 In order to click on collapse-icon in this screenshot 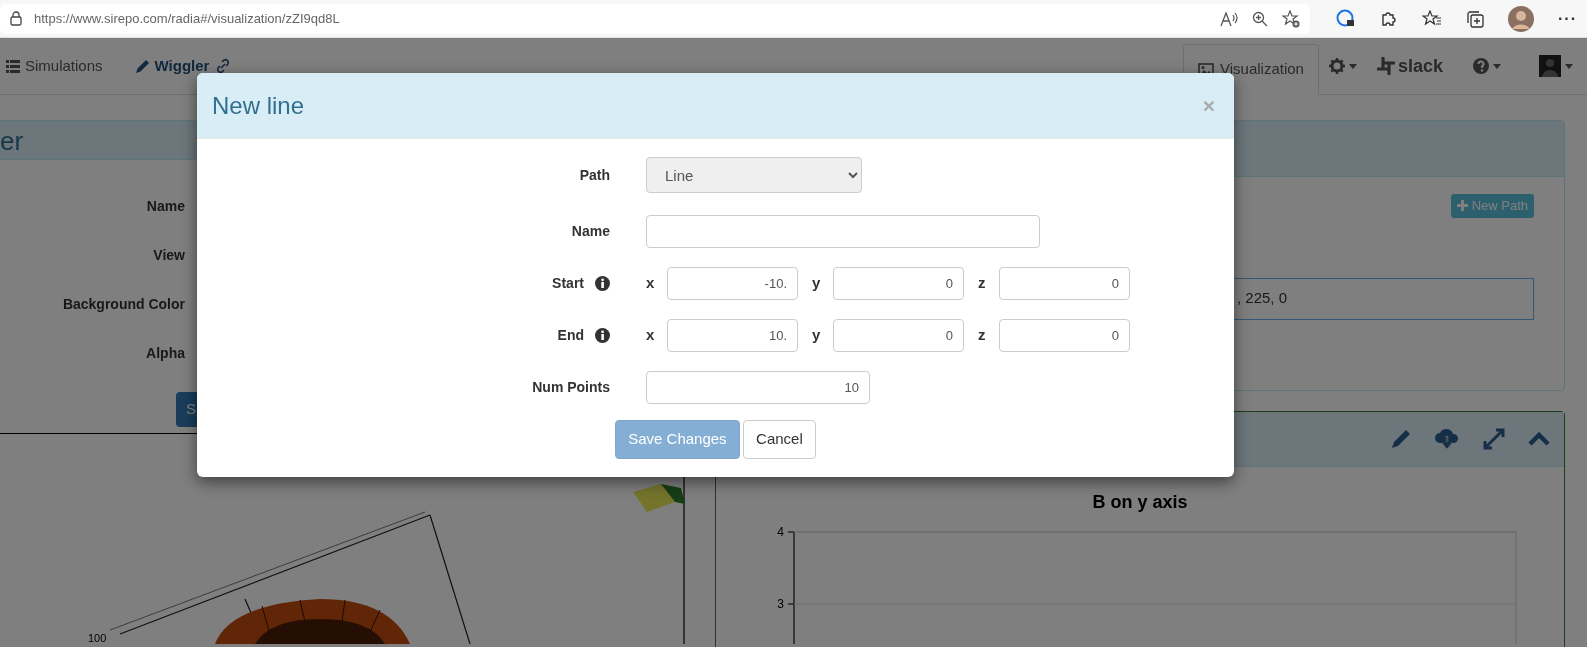, I will do `click(1539, 439)`.